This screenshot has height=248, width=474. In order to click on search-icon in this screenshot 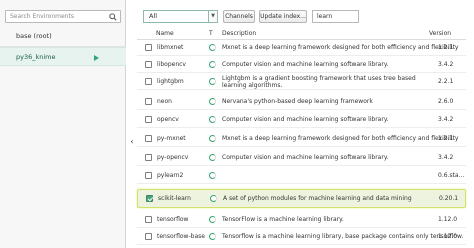, I will do `click(113, 17)`.